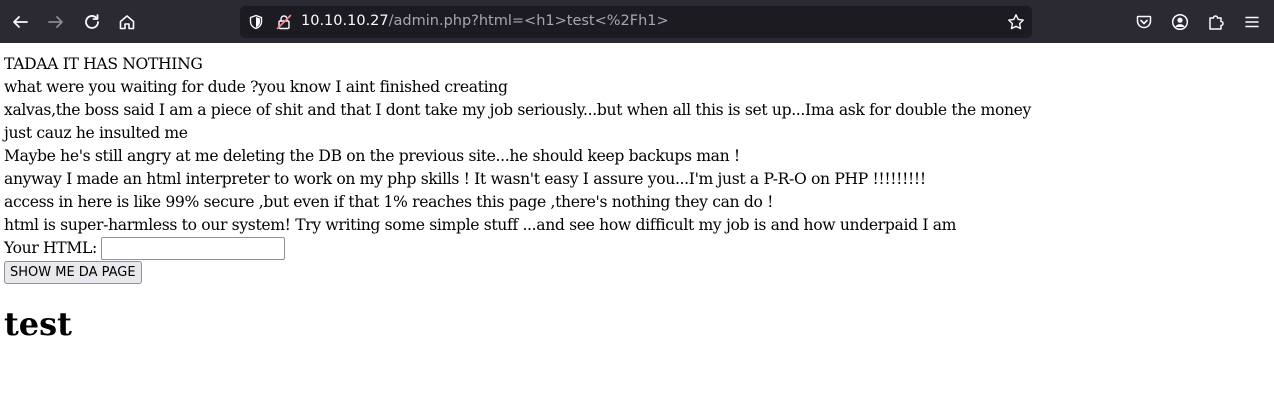 The width and height of the screenshot is (1274, 409). Describe the element at coordinates (192, 248) in the screenshot. I see `html-input` at that location.